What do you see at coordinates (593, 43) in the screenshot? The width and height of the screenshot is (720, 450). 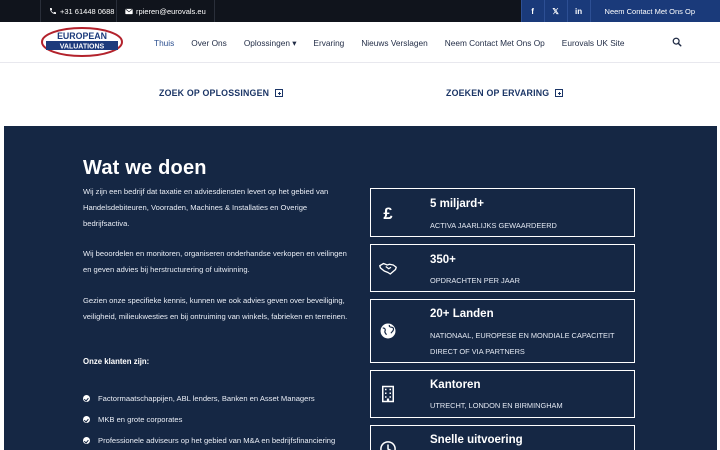 I see `nav-uk-site: Eurovals UK Site` at bounding box center [593, 43].